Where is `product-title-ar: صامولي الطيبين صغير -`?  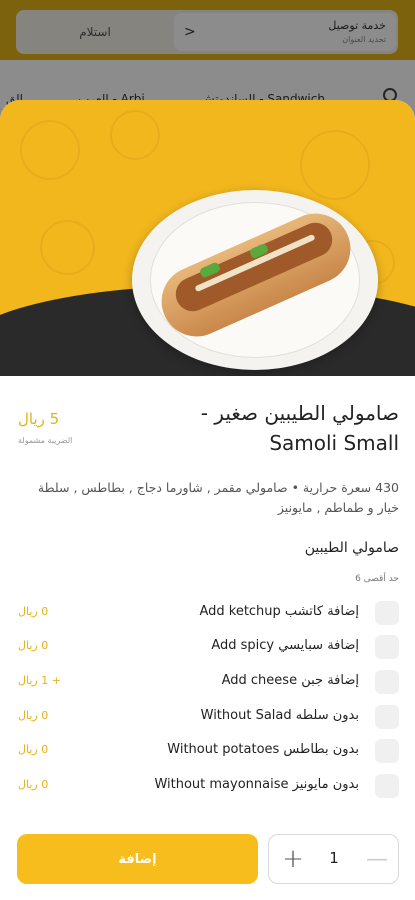
product-title-ar: صامولي الطيبين صغير - is located at coordinates (299, 413).